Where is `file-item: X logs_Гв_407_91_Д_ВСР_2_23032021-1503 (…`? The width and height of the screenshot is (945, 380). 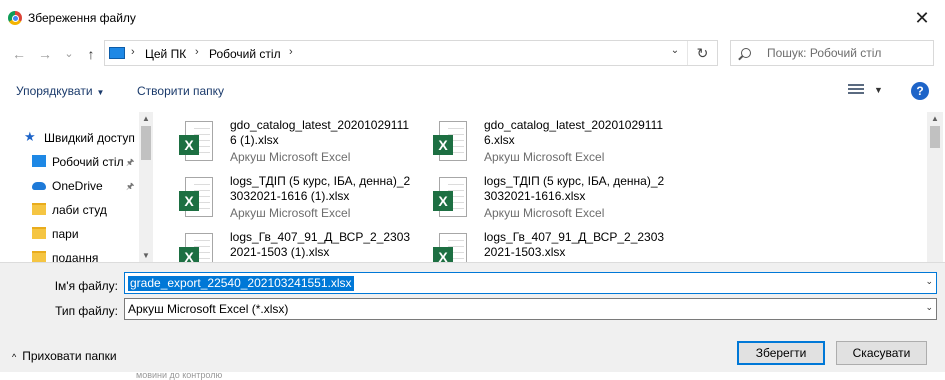 file-item: X logs_Гв_407_91_Д_ВСР_2_23032021-1503 (… is located at coordinates (289, 244).